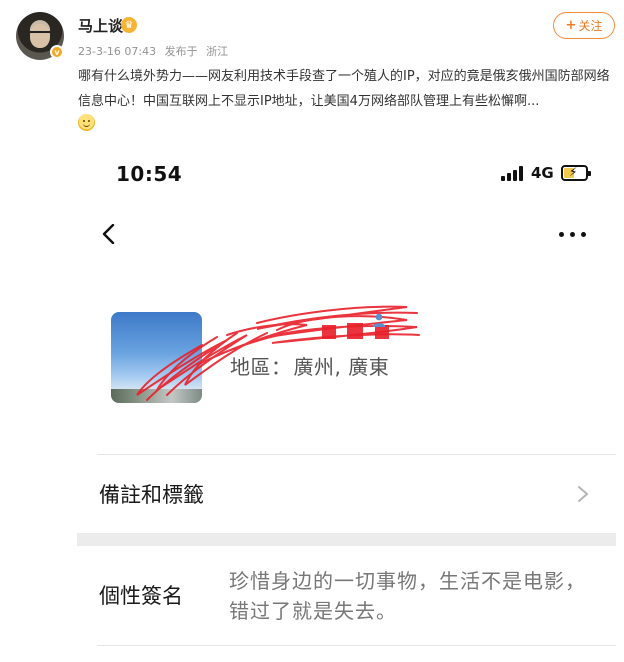  I want to click on follow-button: + 关注, so click(584, 25).